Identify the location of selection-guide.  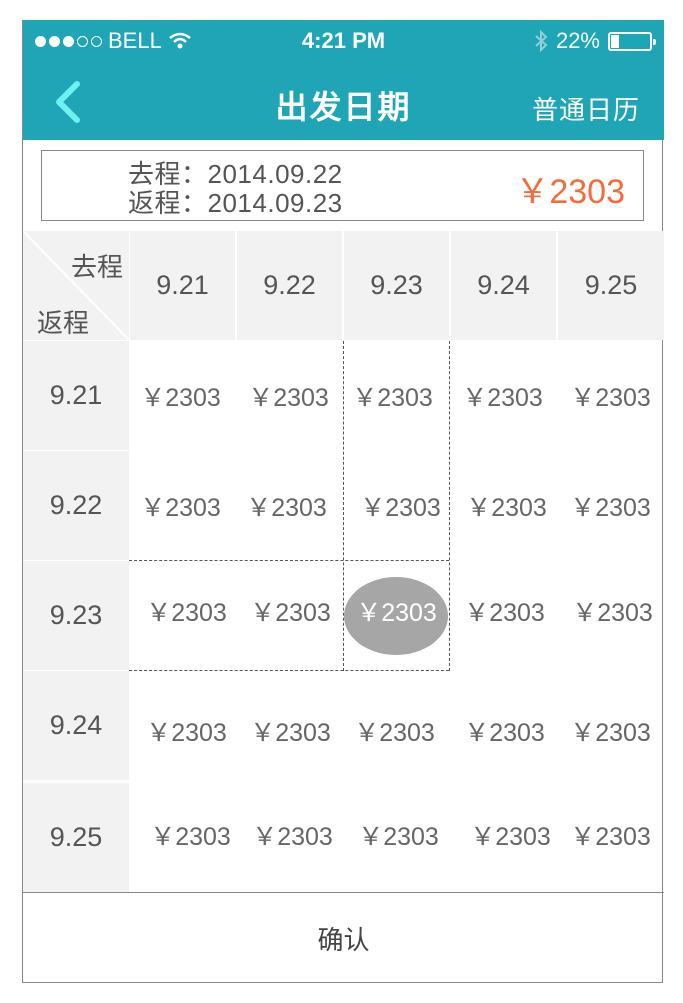
(289, 670).